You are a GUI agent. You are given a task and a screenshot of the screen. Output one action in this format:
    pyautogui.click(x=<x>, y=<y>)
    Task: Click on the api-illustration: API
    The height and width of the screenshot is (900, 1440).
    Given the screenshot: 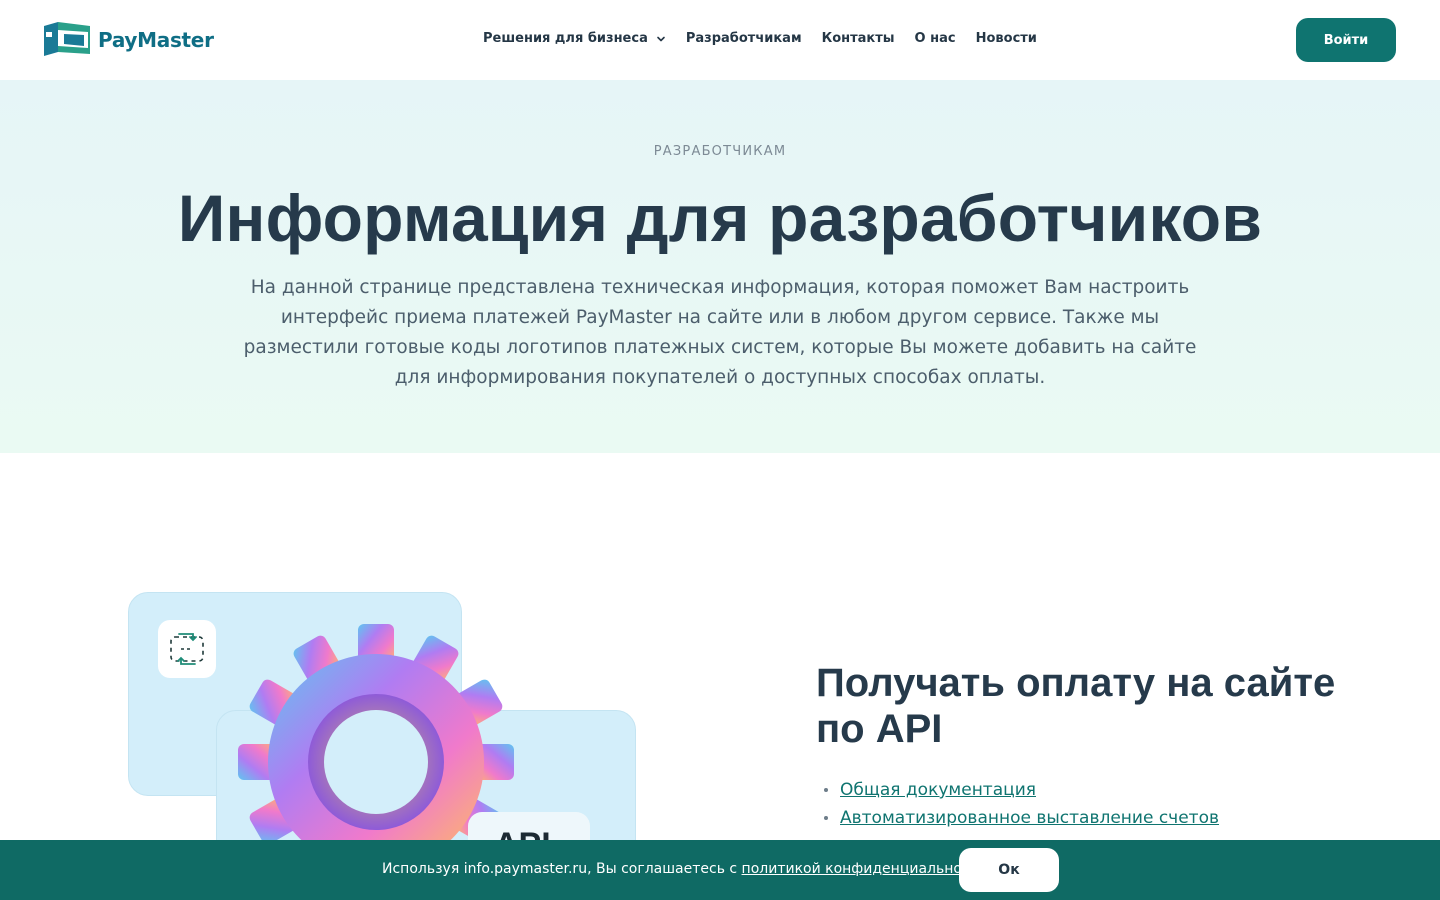 What is the action you would take?
    pyautogui.click(x=388, y=746)
    